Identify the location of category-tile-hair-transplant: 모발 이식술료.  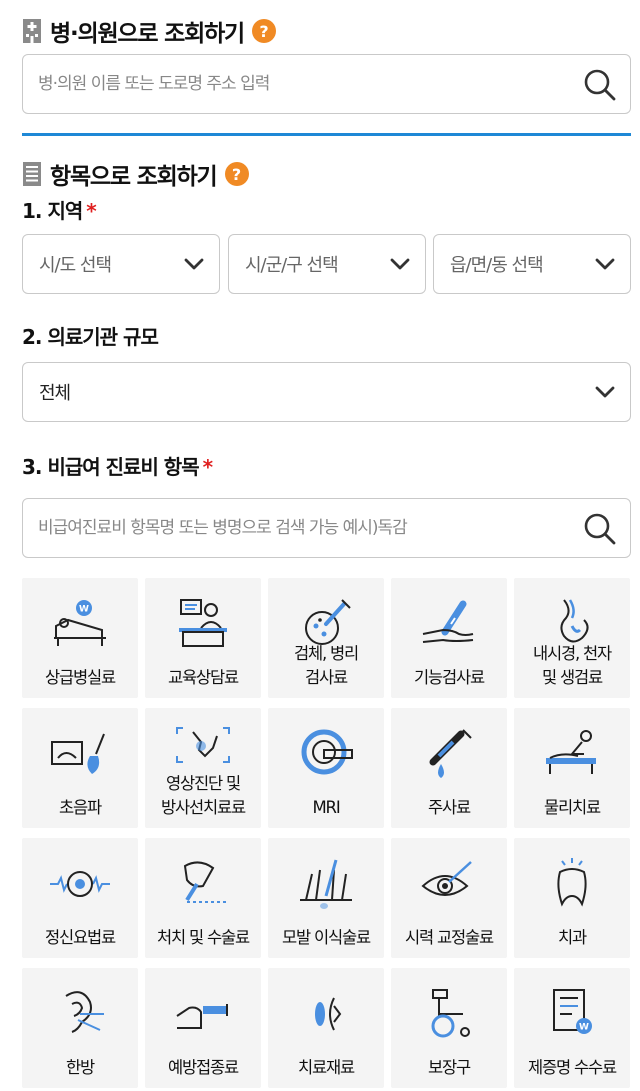
(326, 898).